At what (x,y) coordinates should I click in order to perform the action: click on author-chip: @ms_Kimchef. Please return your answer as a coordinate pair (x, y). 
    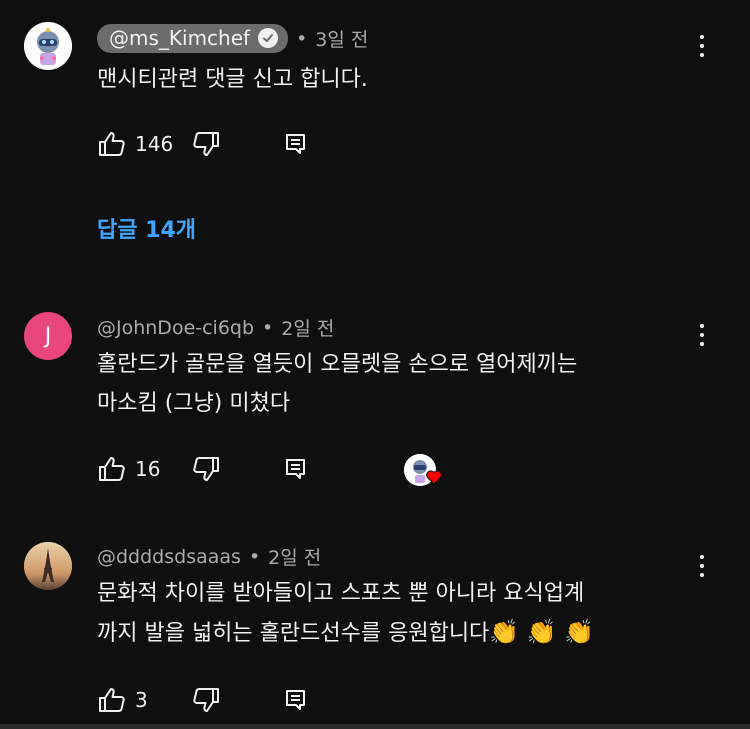
    Looking at the image, I should click on (193, 38).